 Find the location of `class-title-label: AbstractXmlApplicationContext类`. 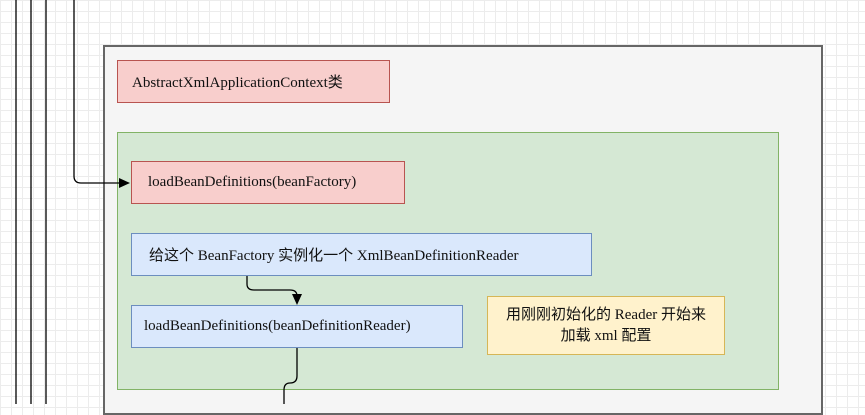

class-title-label: AbstractXmlApplicationContext类 is located at coordinates (237, 83).